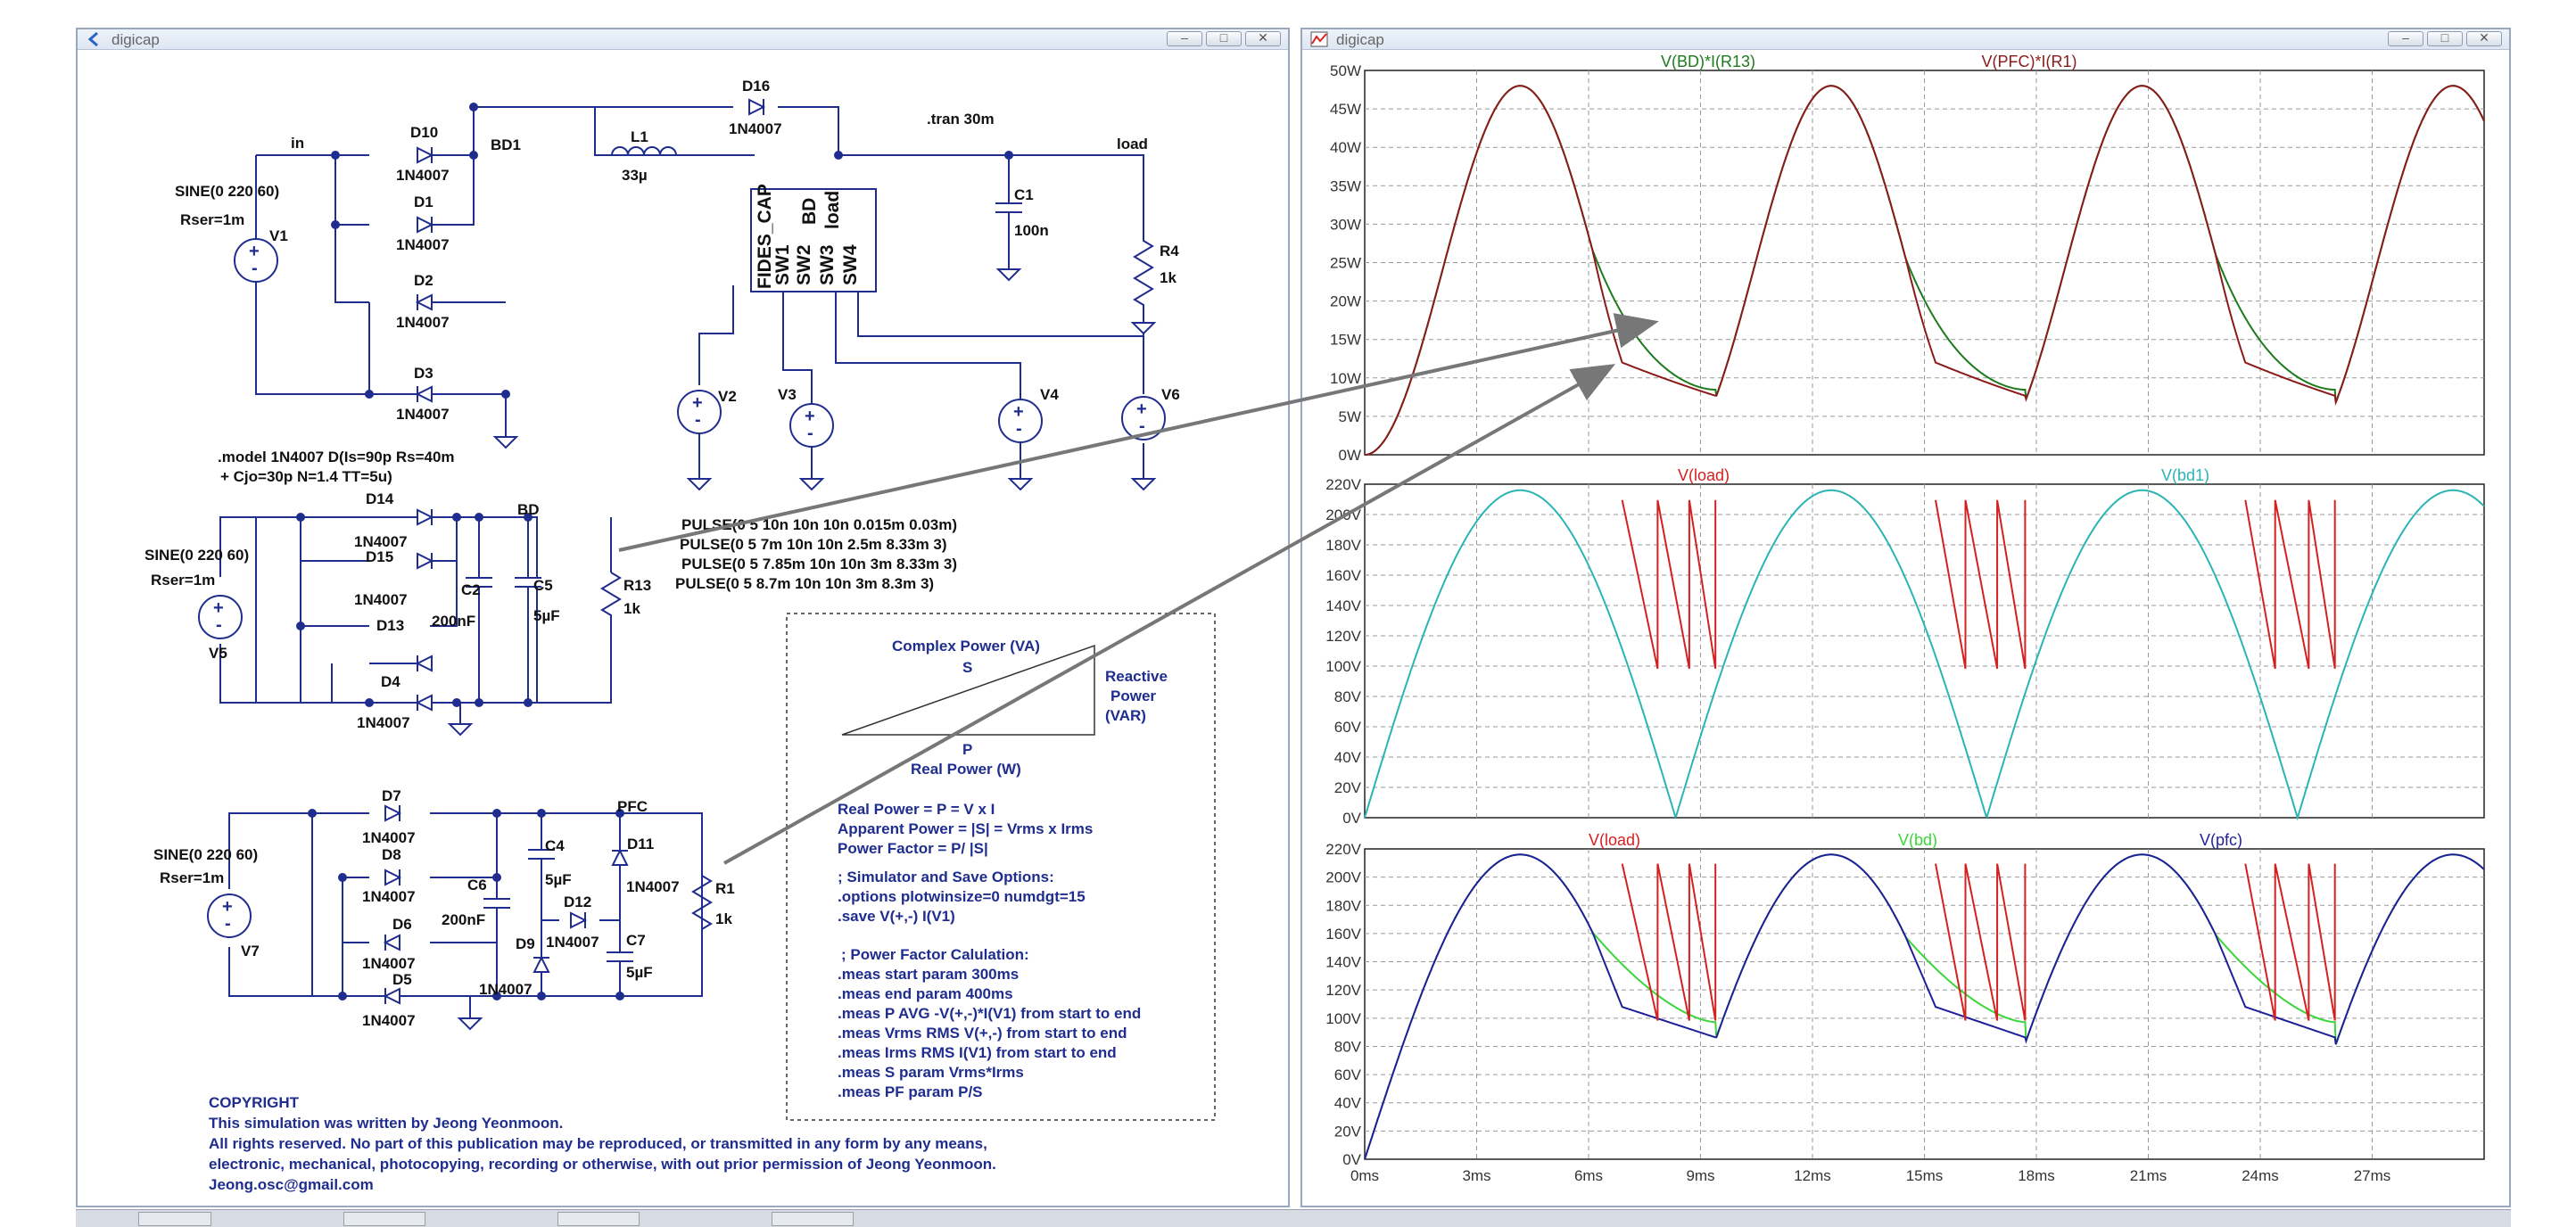 This screenshot has width=2576, height=1227. Describe the element at coordinates (804, 264) in the screenshot. I see `ic-pin-sw2: SW2` at that location.